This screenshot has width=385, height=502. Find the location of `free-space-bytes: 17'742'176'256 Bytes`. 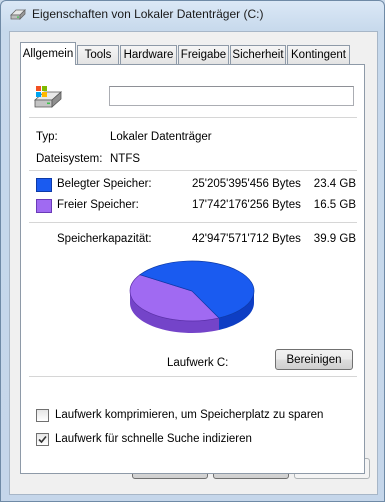

free-space-bytes: 17'742'176'256 Bytes is located at coordinates (246, 205).